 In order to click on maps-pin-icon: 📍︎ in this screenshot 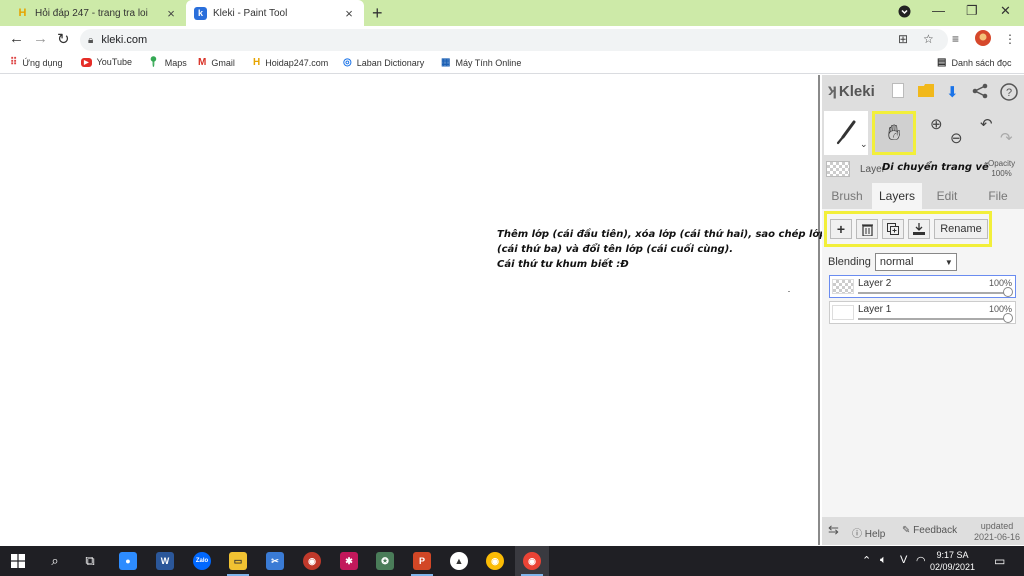, I will do `click(153, 62)`.